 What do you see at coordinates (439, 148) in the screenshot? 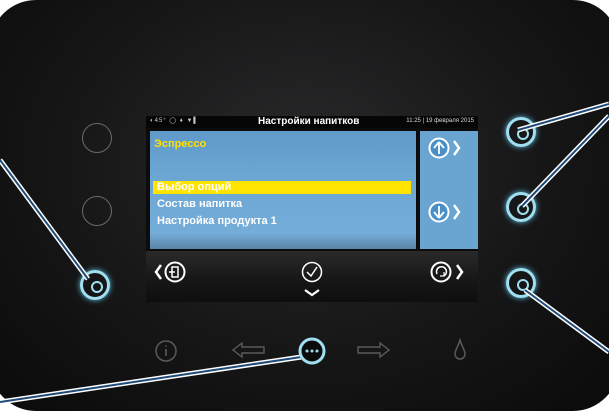
I see `up-arrow-icon` at bounding box center [439, 148].